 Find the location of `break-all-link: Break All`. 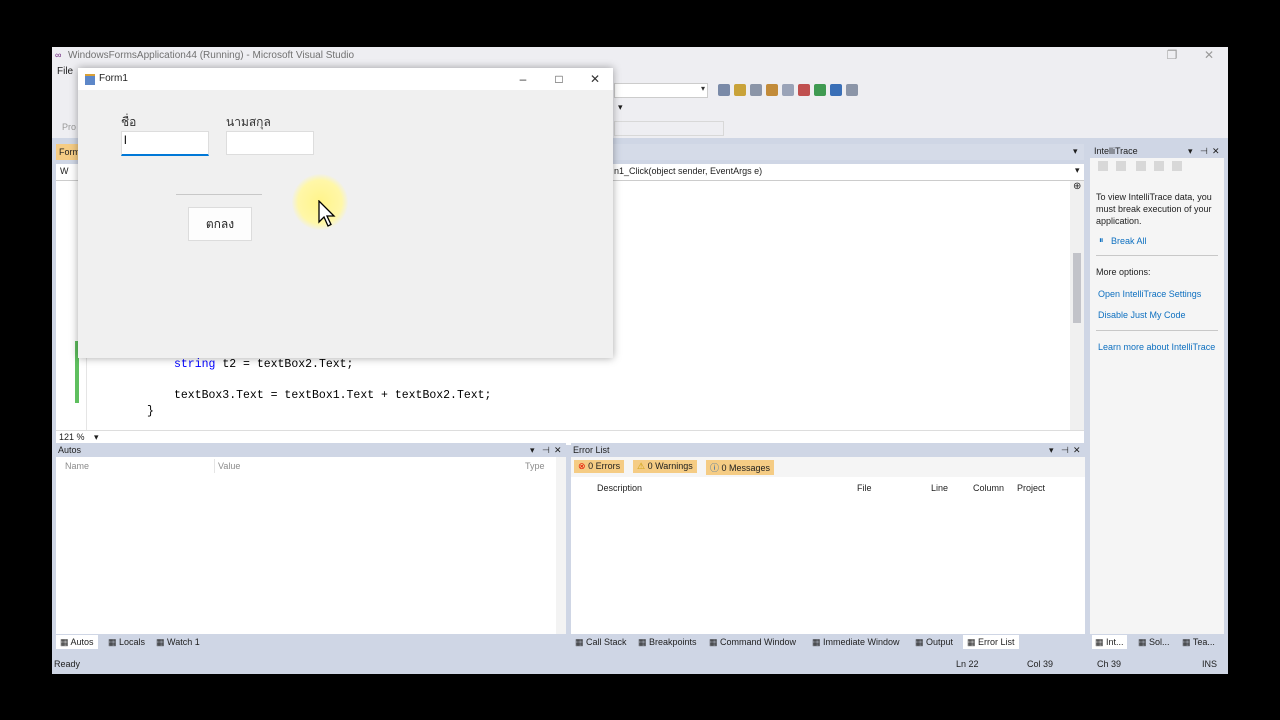

break-all-link: Break All is located at coordinates (1129, 241).